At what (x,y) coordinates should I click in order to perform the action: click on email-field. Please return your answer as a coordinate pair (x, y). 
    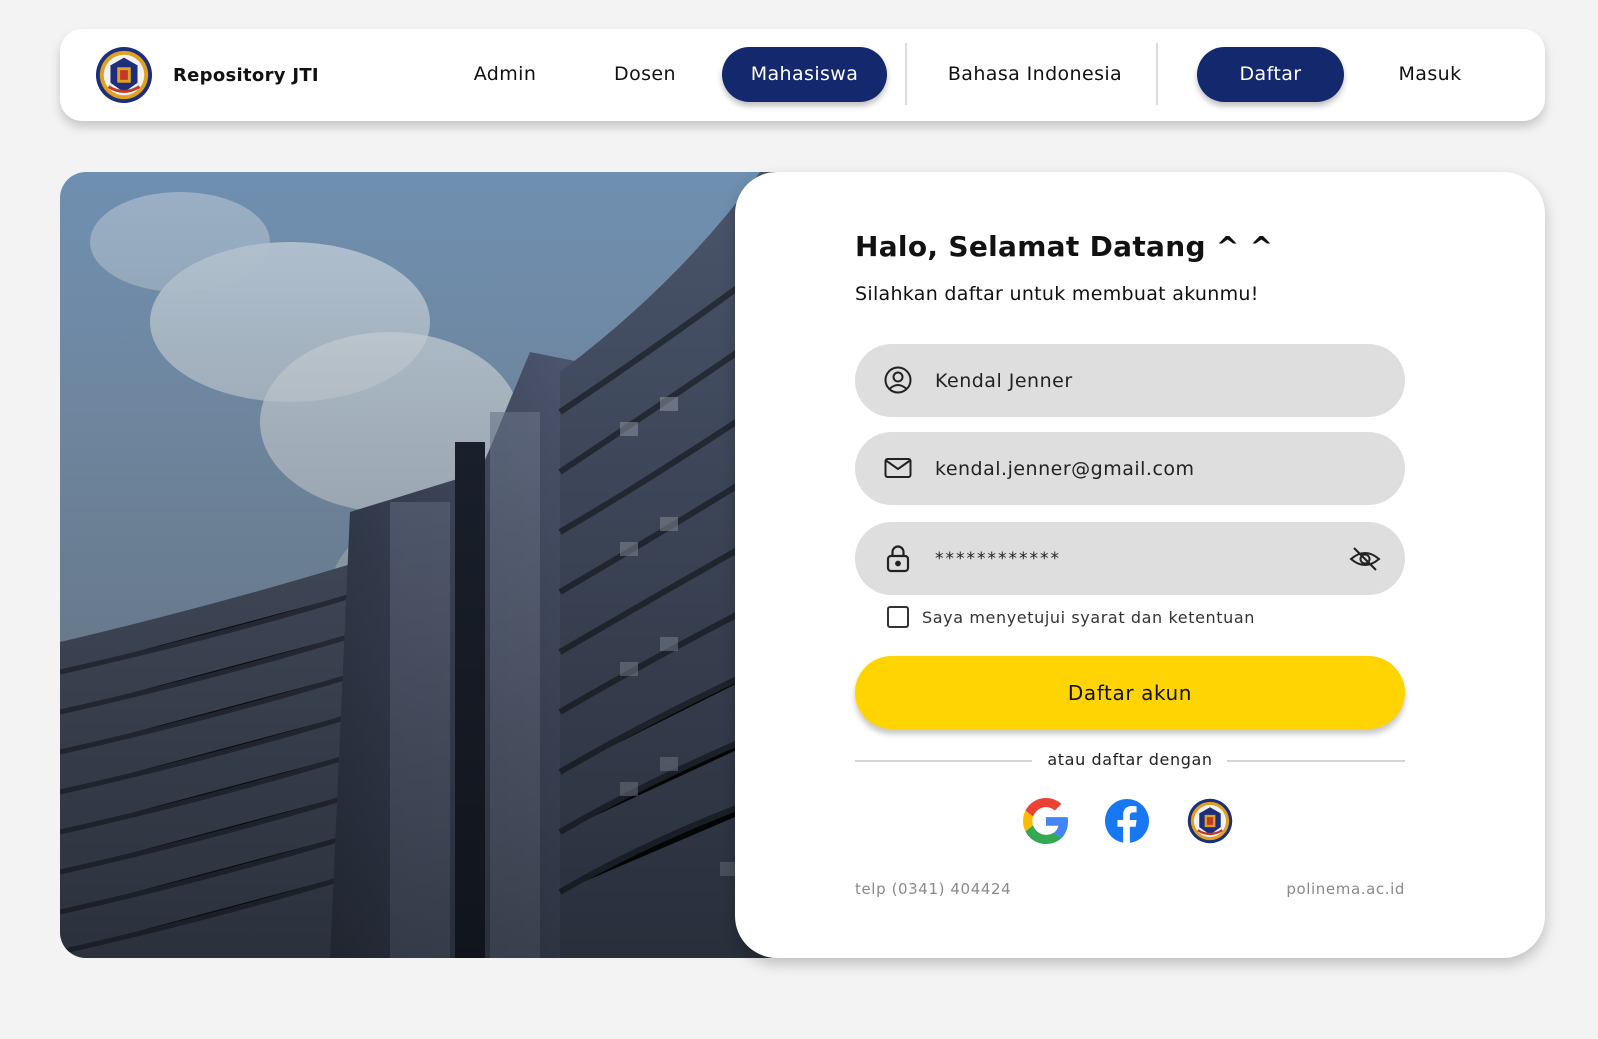
    Looking at the image, I should click on (1130, 468).